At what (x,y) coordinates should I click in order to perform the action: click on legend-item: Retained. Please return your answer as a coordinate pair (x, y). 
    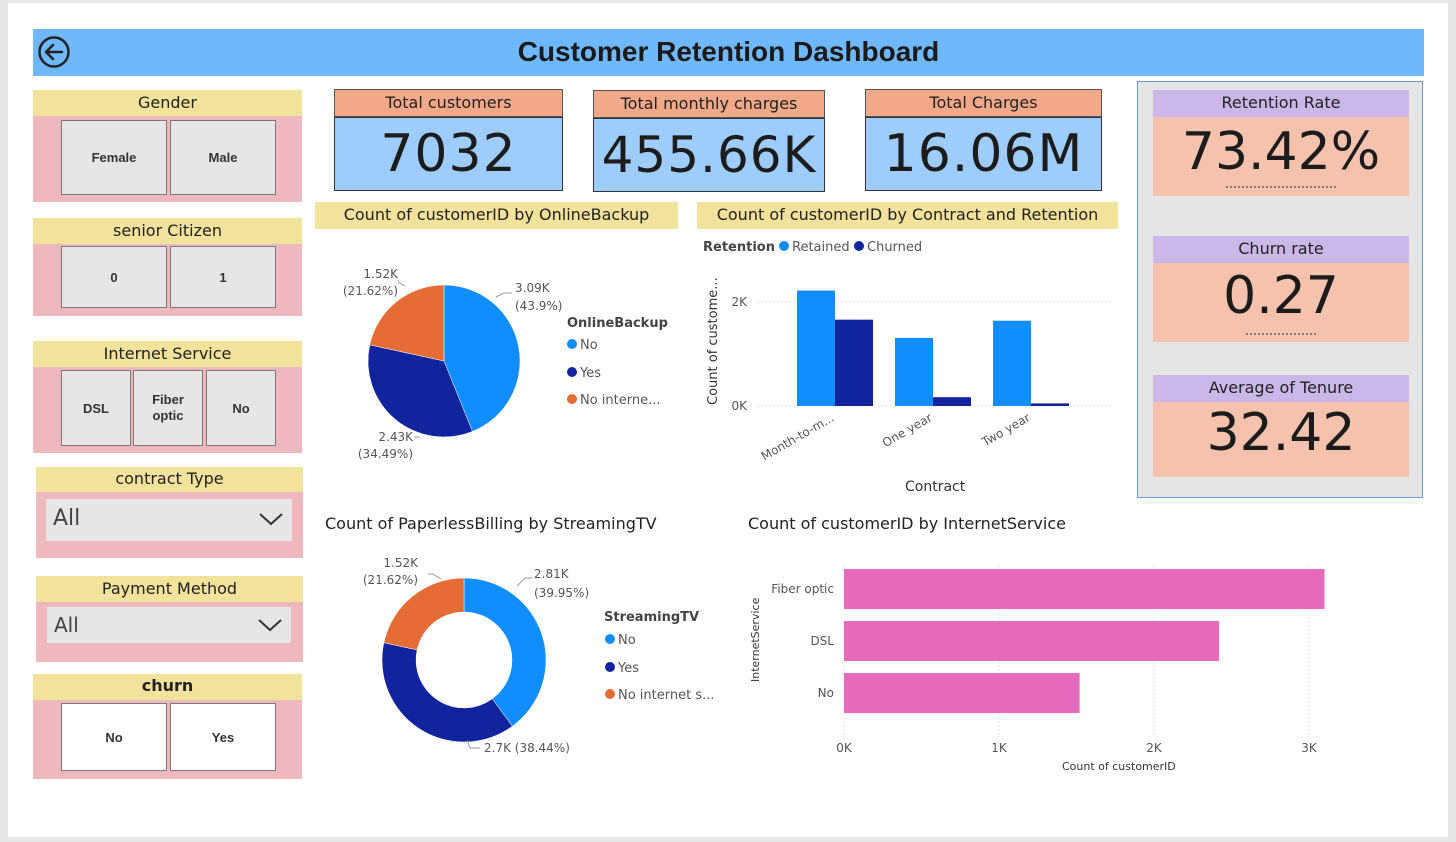
    Looking at the image, I should click on (821, 247).